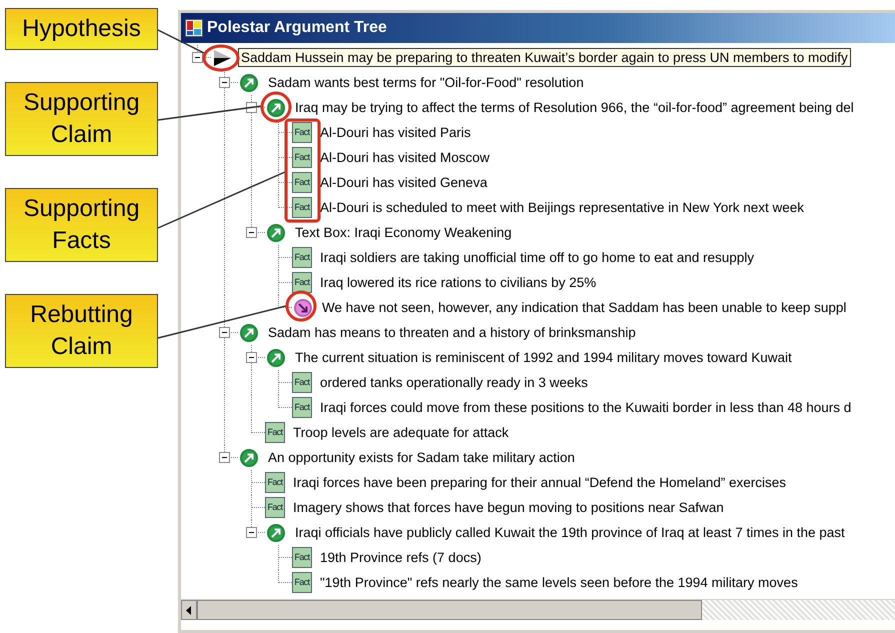 The width and height of the screenshot is (895, 633). Describe the element at coordinates (182, 42) in the screenshot. I see `leader-line` at that location.